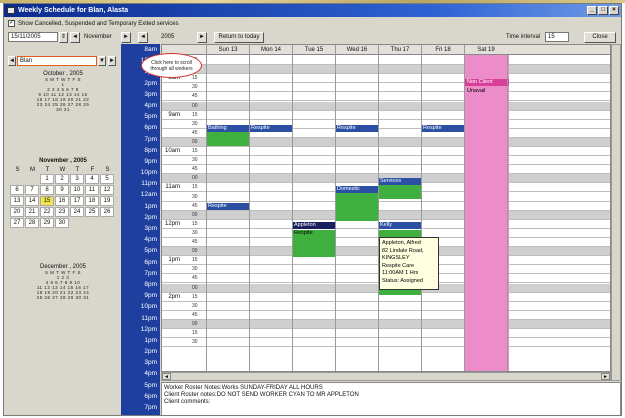 The image size is (625, 418). I want to click on calendar-day: 9, so click(62, 190).